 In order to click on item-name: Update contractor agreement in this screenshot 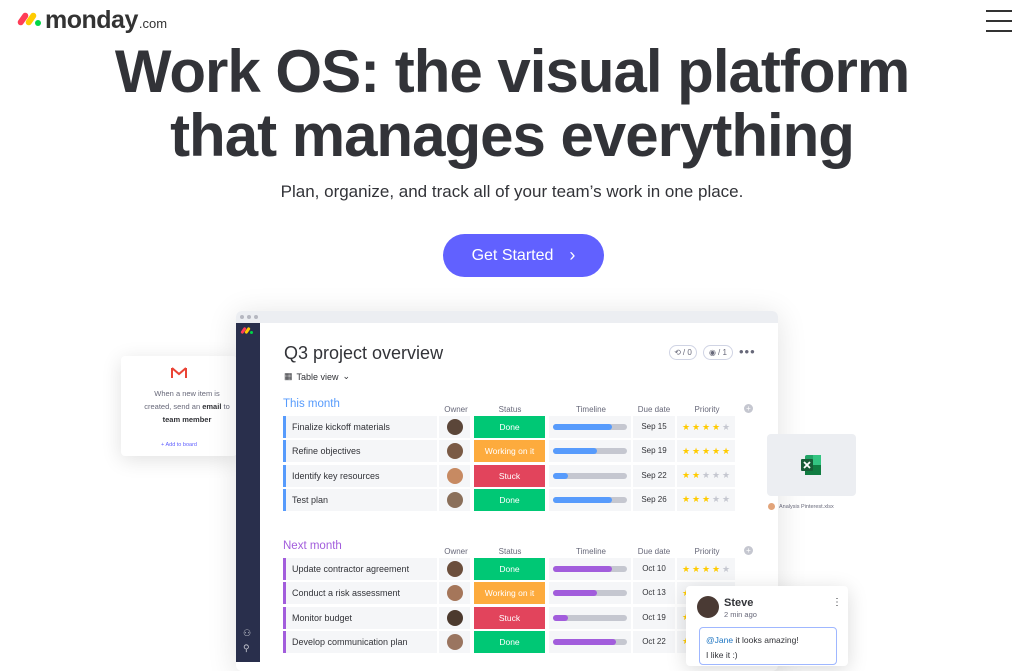, I will do `click(360, 569)`.